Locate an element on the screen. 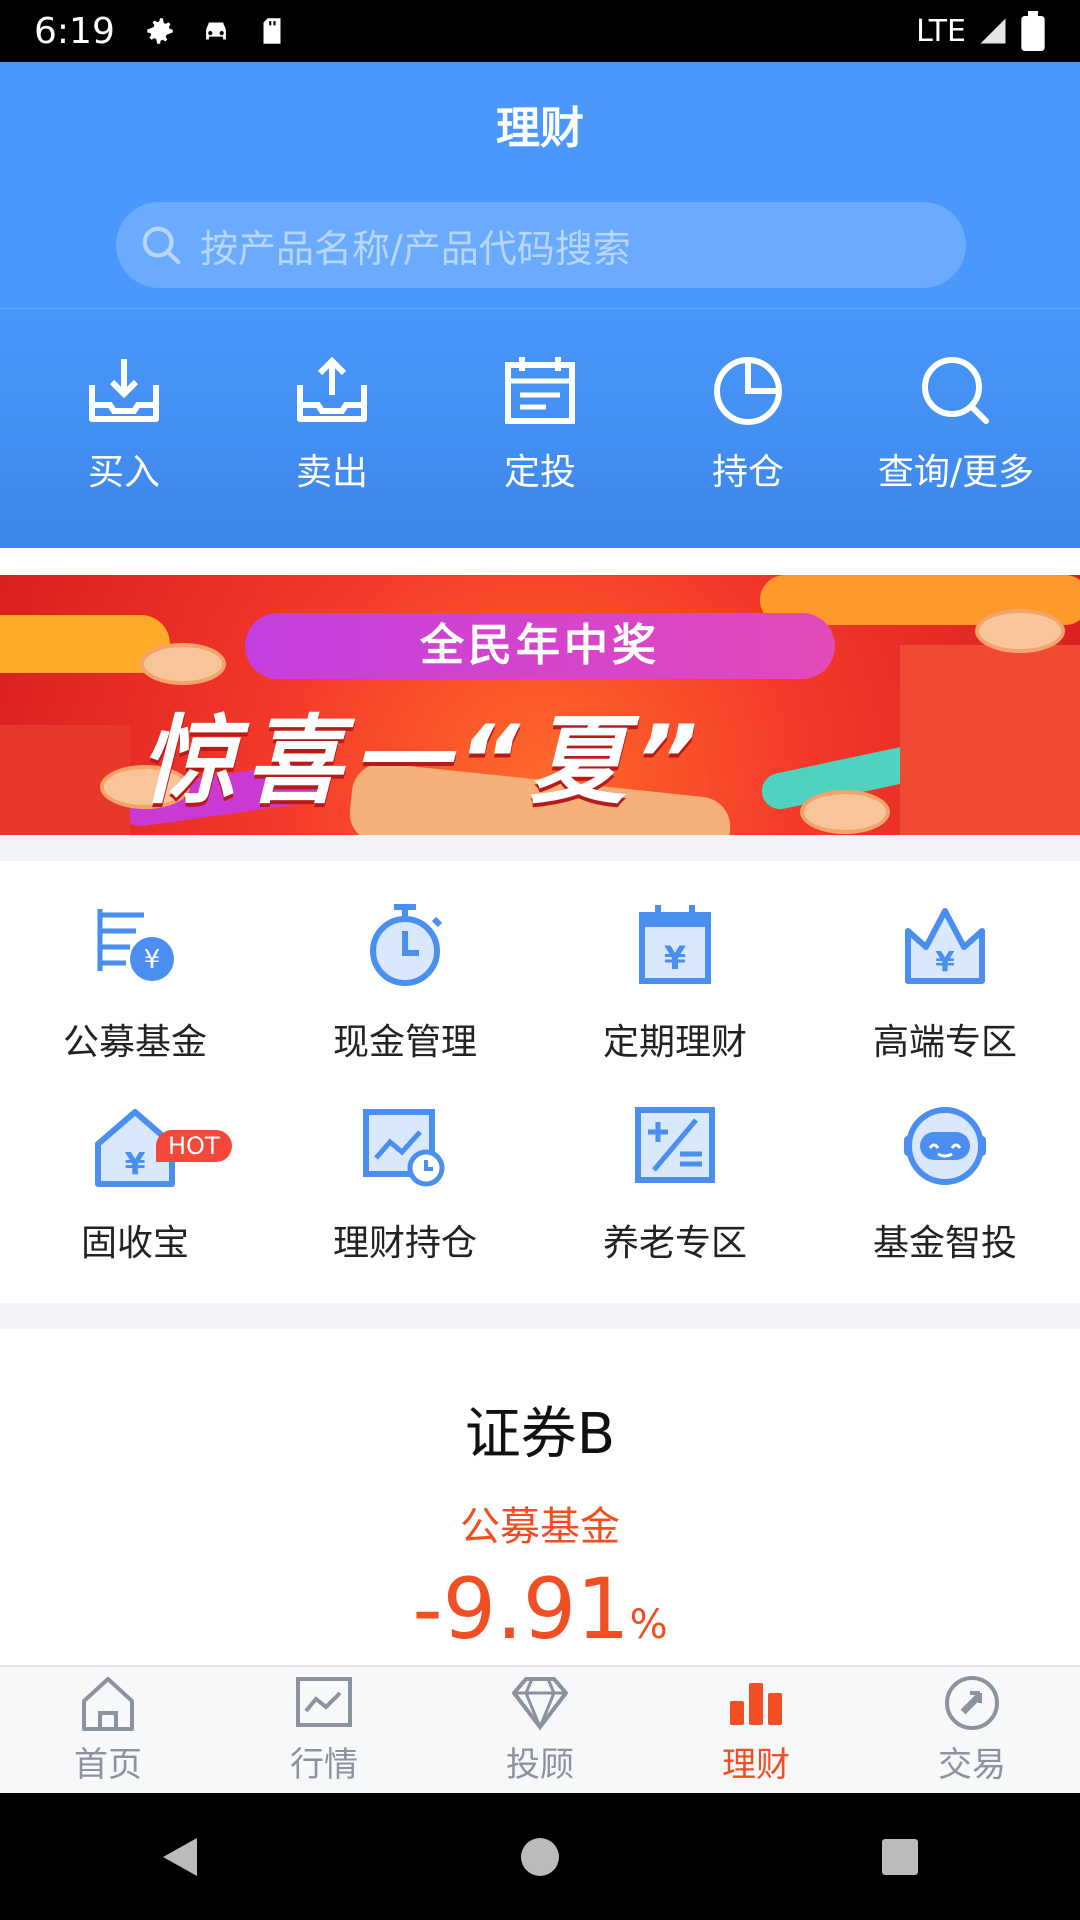 This screenshot has width=1080, height=1920. banner-decoration is located at coordinates (990, 740).